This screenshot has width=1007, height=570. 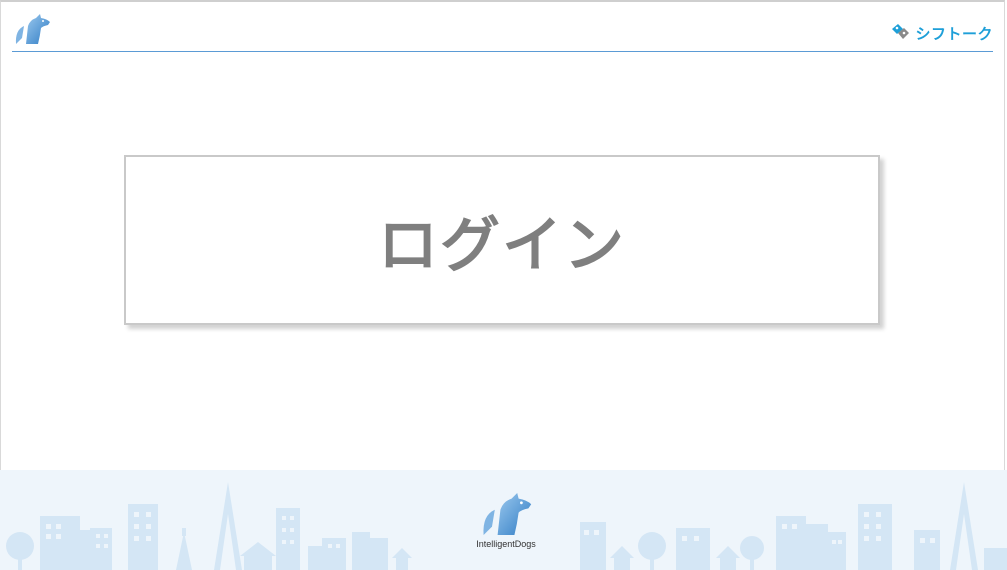 What do you see at coordinates (506, 544) in the screenshot?
I see `company-name: IntelligentDogs` at bounding box center [506, 544].